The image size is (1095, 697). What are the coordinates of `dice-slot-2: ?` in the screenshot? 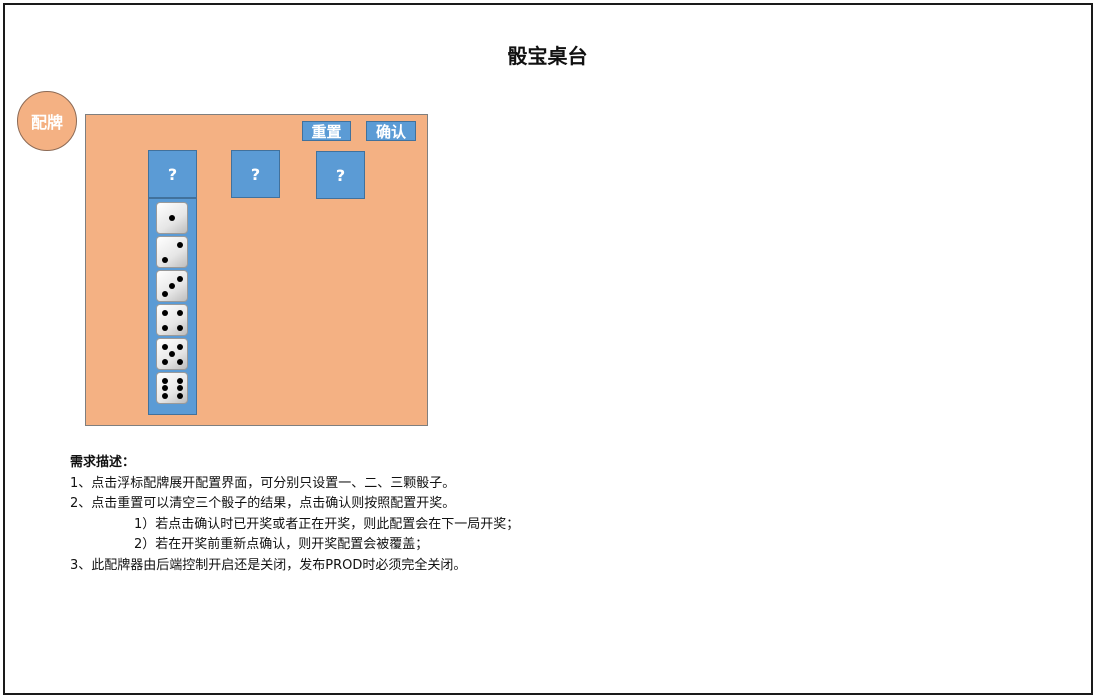 It's located at (255, 174).